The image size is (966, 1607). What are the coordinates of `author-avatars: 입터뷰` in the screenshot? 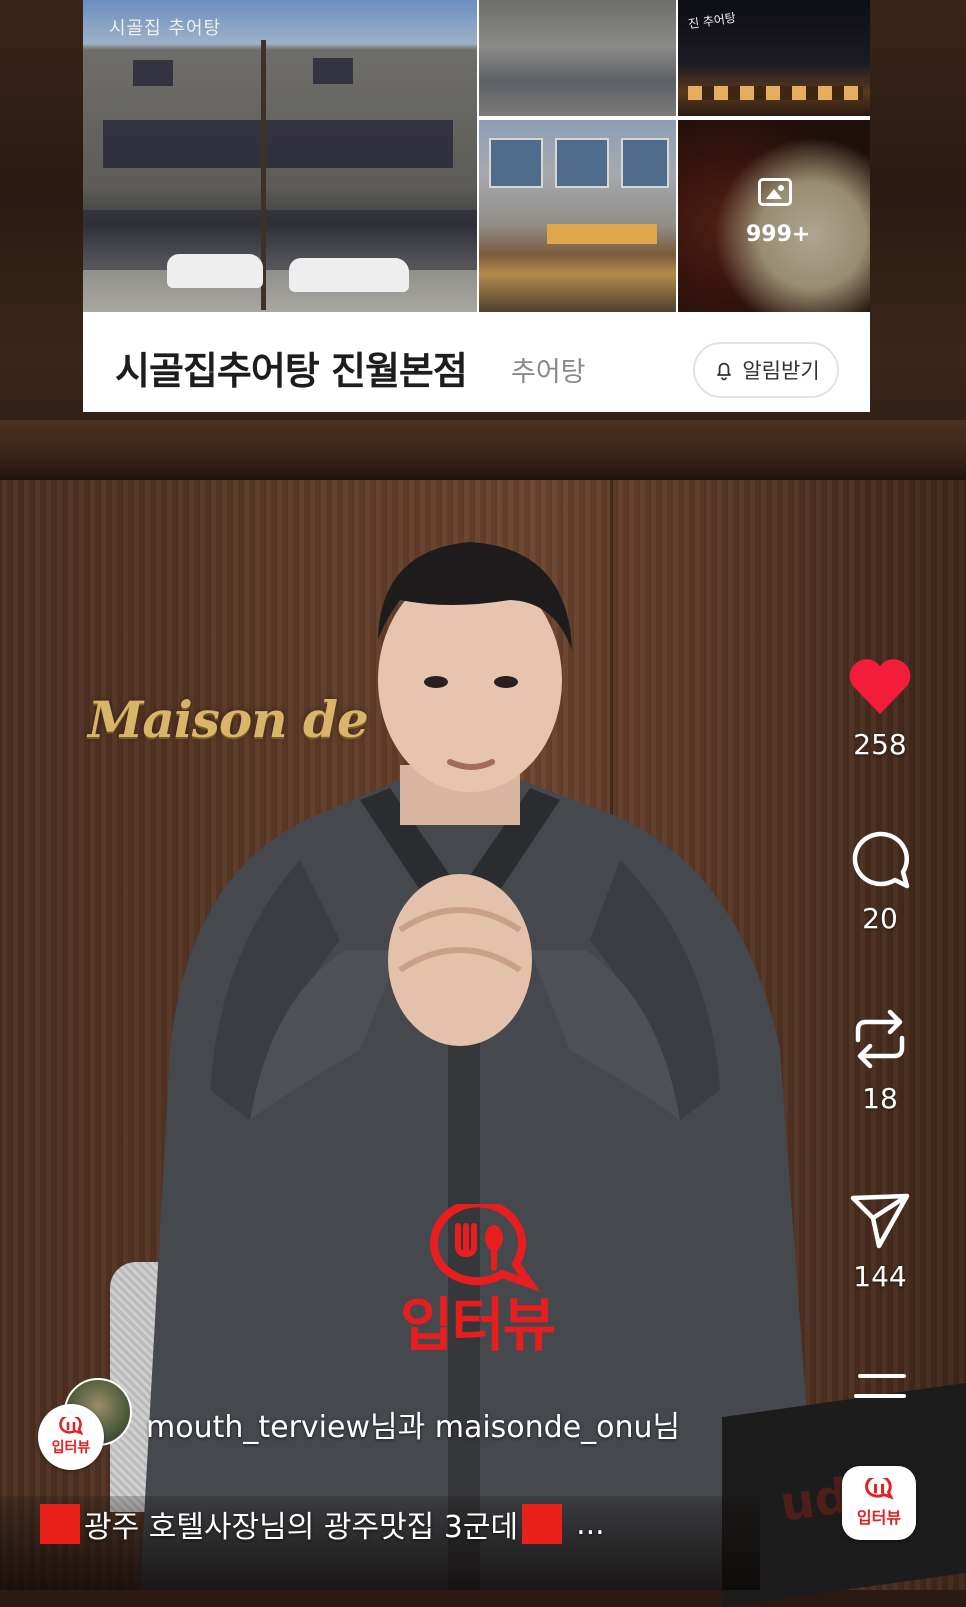 It's located at (88, 1424).